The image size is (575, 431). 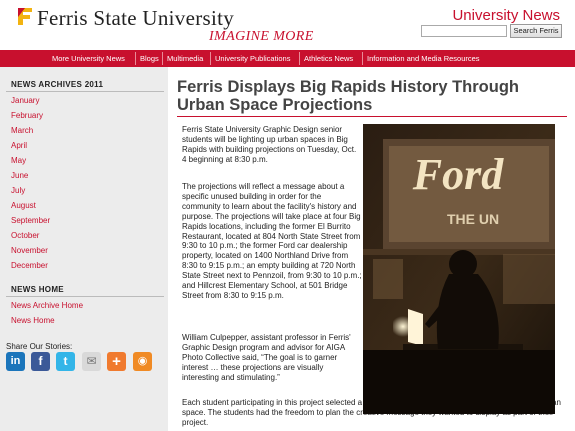 I want to click on university-brand: Ferris State University, so click(x=135, y=18).